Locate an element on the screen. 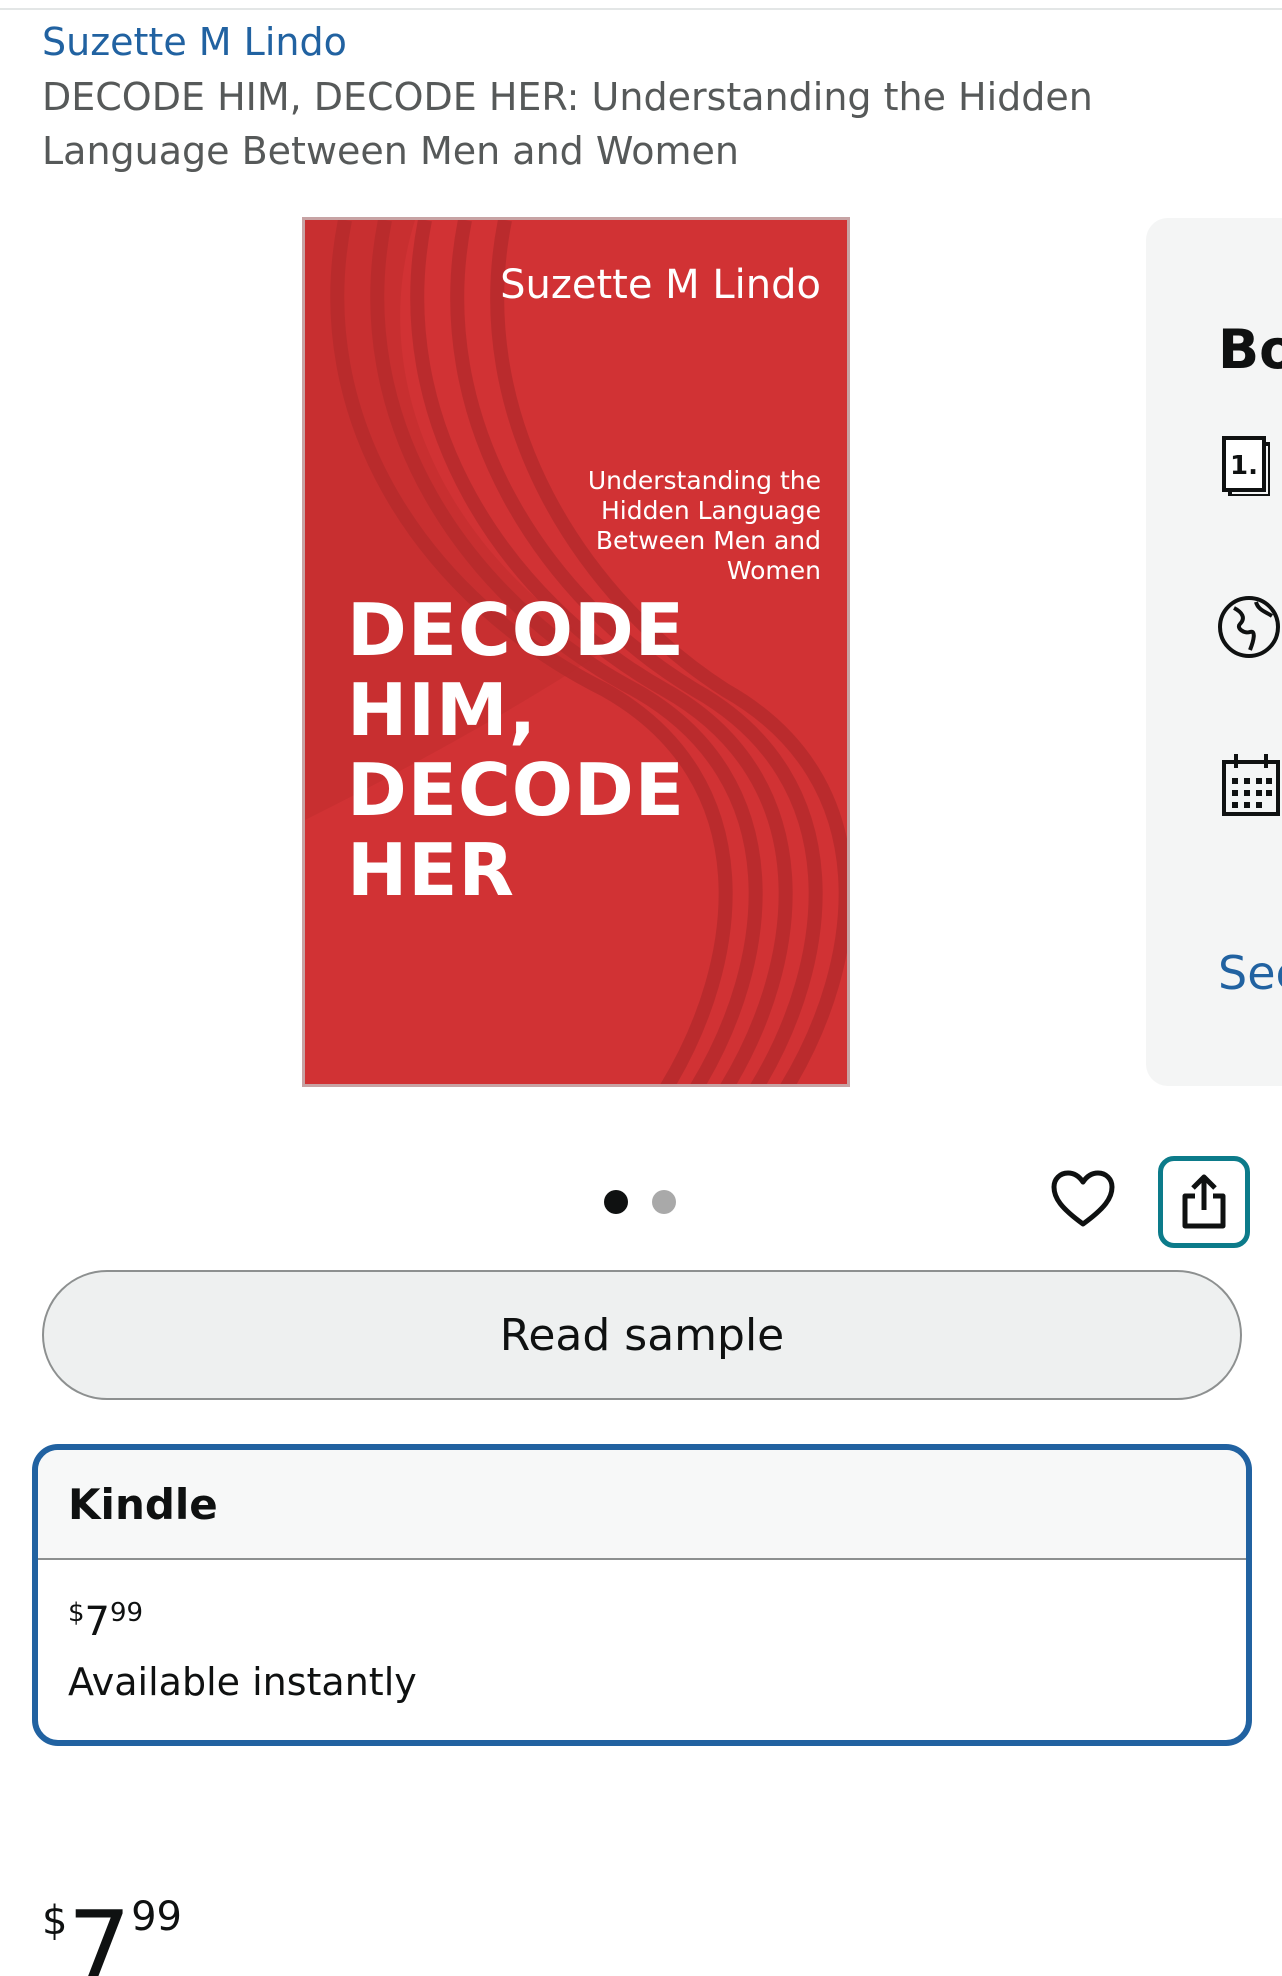  carousel-dot is located at coordinates (664, 1202).